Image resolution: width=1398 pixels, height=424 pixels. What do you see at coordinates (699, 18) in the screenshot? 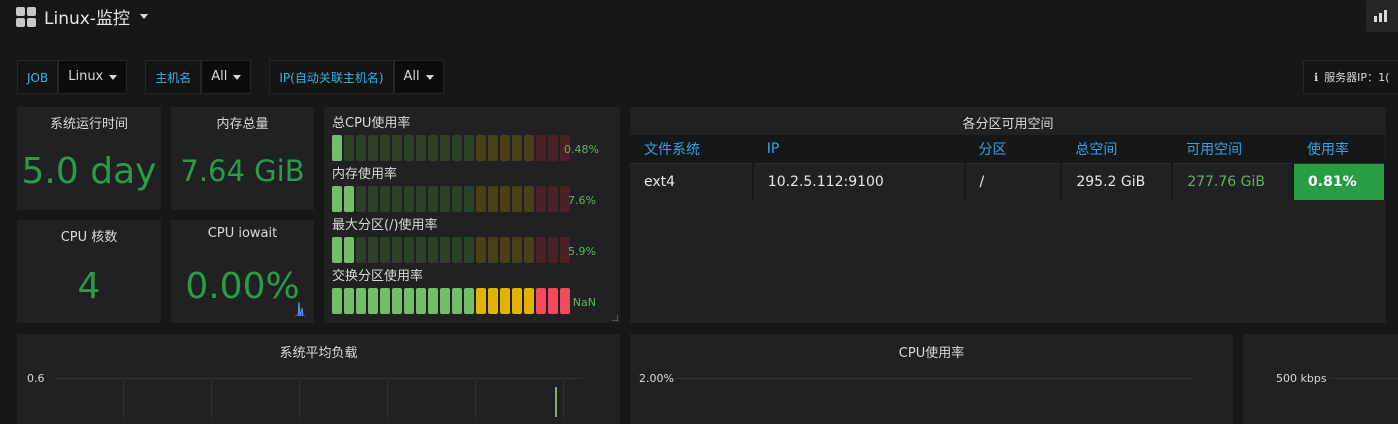
I see `top-bar: Linux-监控` at bounding box center [699, 18].